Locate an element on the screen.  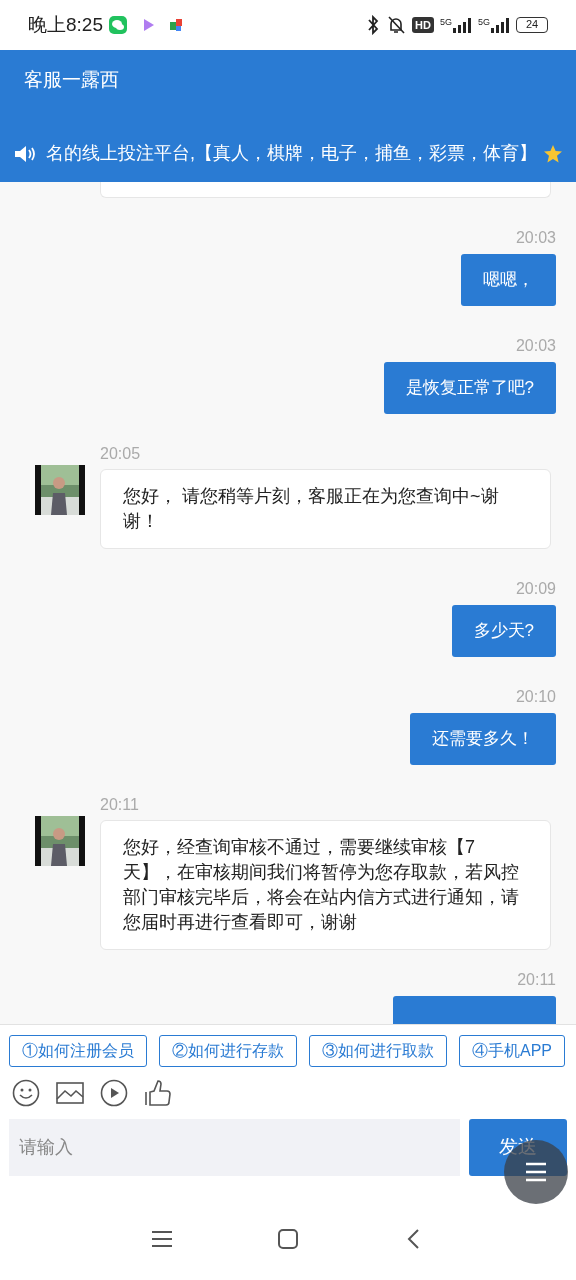
quick-reply-button: ①如何注册会员 is located at coordinates (78, 1051).